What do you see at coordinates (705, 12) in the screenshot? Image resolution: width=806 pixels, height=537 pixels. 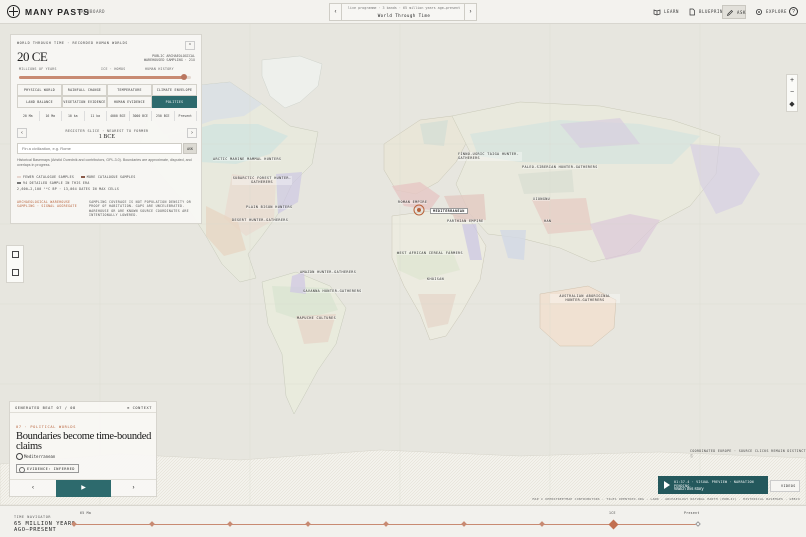 I see `blueprint-button: BLUEPRINT` at bounding box center [705, 12].